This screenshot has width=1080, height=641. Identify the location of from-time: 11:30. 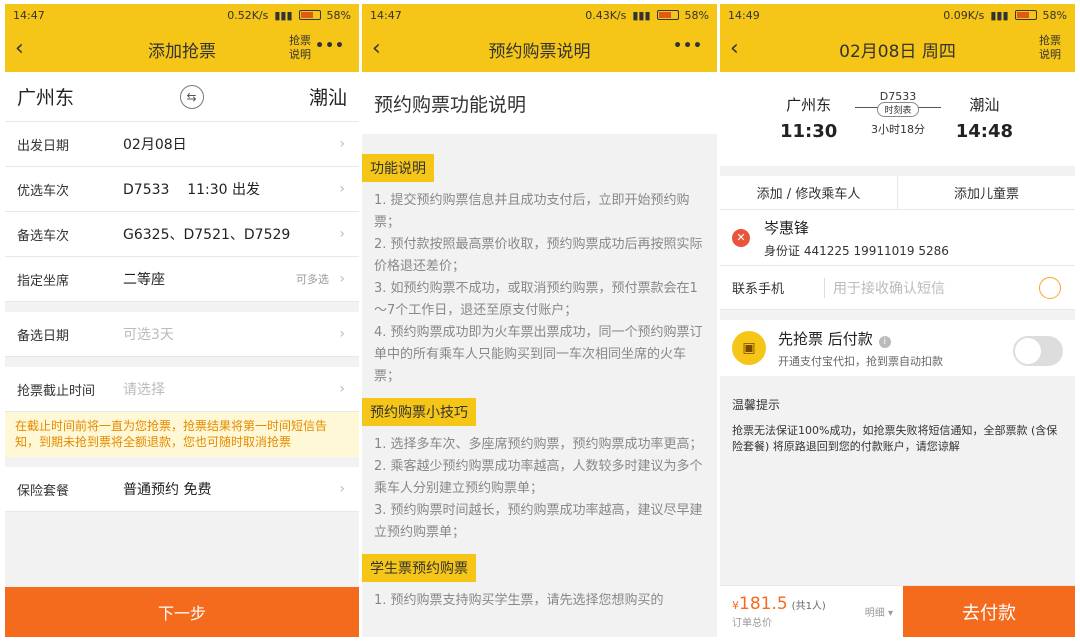
(809, 131).